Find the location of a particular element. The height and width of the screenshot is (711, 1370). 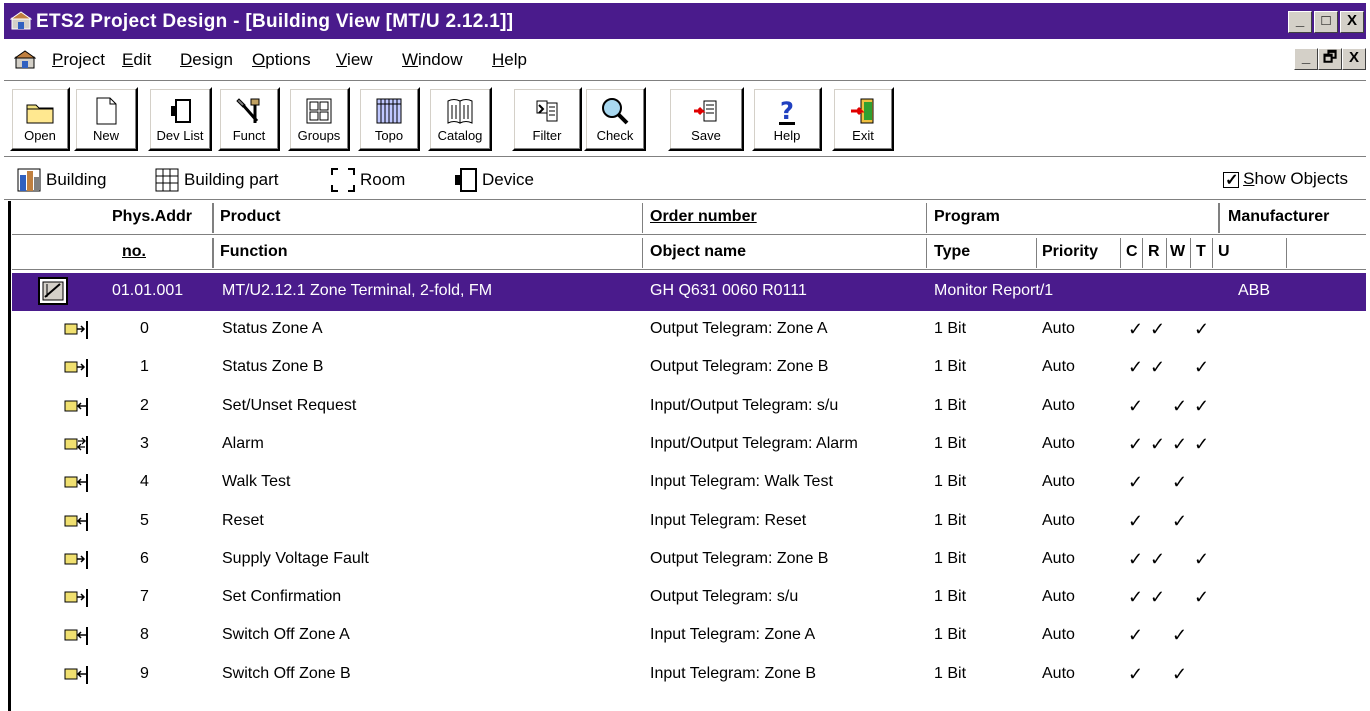

col-header-product: Product is located at coordinates (250, 217).